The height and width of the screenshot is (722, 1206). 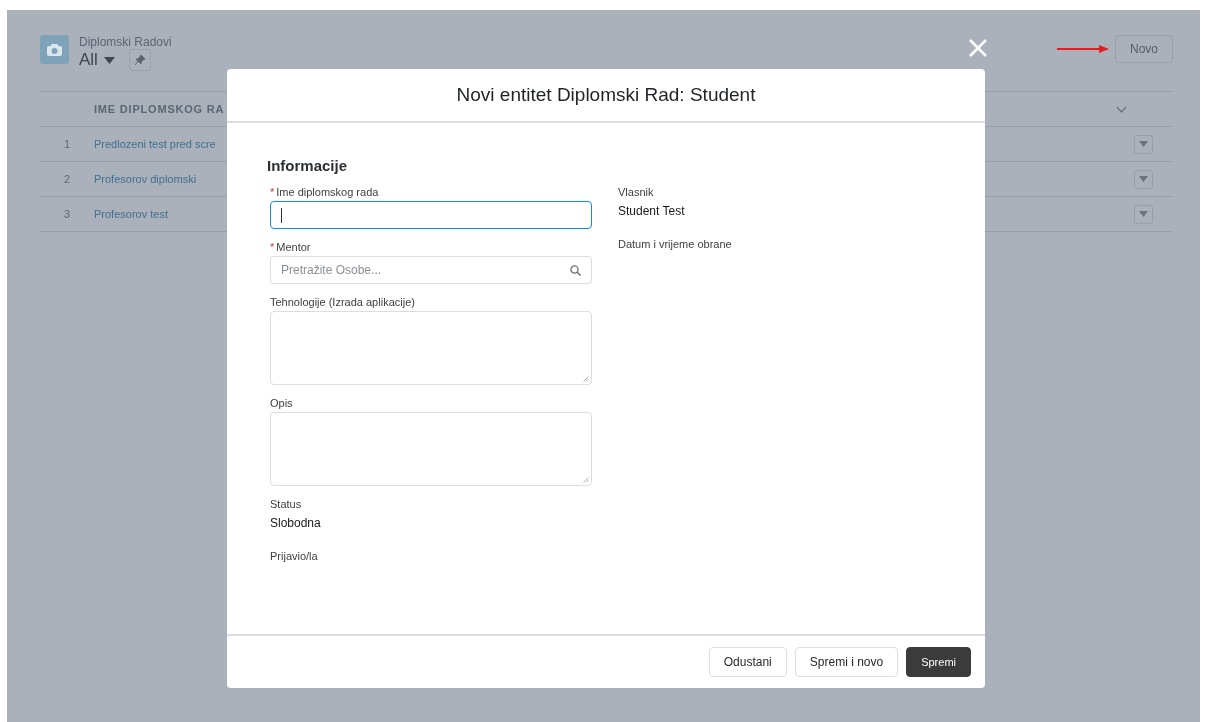 I want to click on action-button: Spremi i novo, so click(x=846, y=662).